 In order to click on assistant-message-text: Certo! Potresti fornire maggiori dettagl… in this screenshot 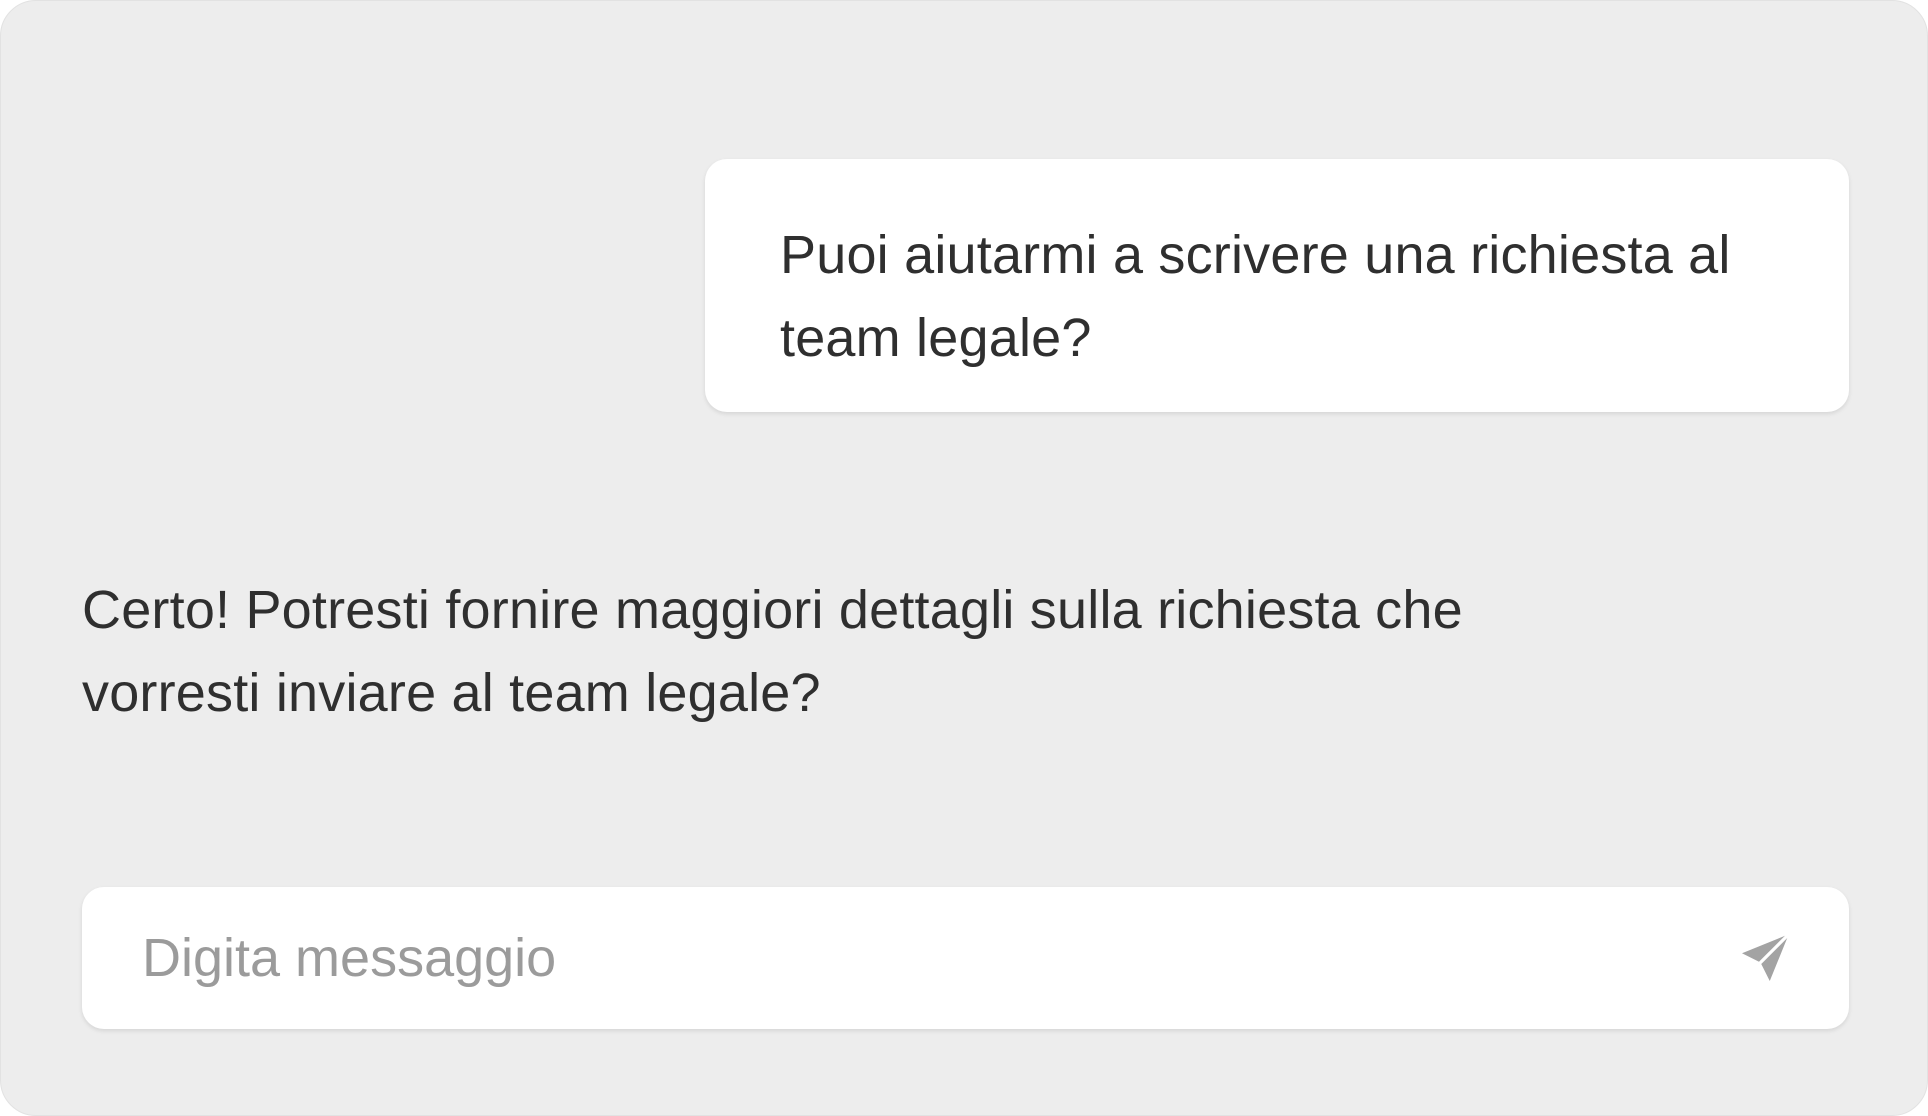, I will do `click(772, 651)`.